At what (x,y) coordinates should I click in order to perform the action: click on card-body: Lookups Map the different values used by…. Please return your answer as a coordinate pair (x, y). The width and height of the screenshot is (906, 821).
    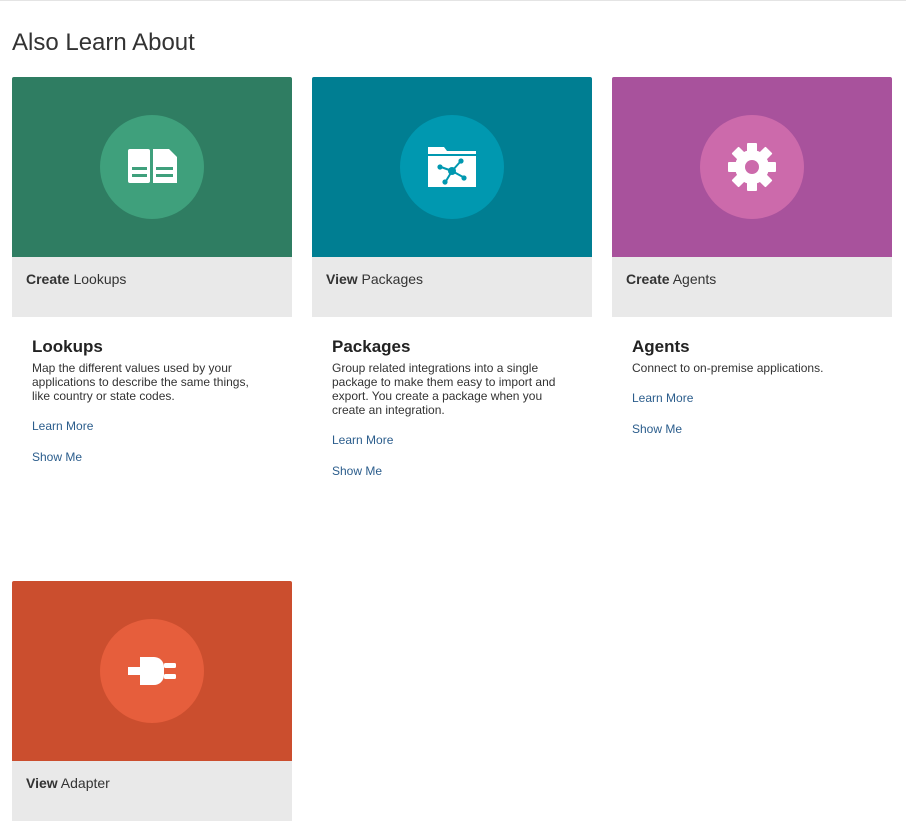
    Looking at the image, I should click on (152, 391).